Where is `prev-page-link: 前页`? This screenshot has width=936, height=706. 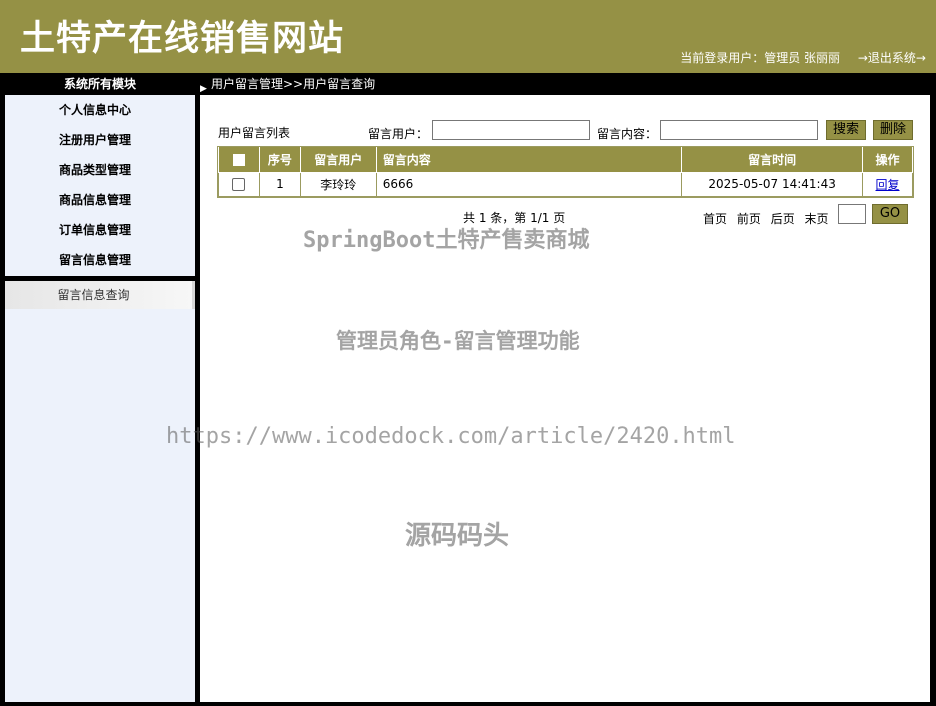 prev-page-link: 前页 is located at coordinates (749, 219).